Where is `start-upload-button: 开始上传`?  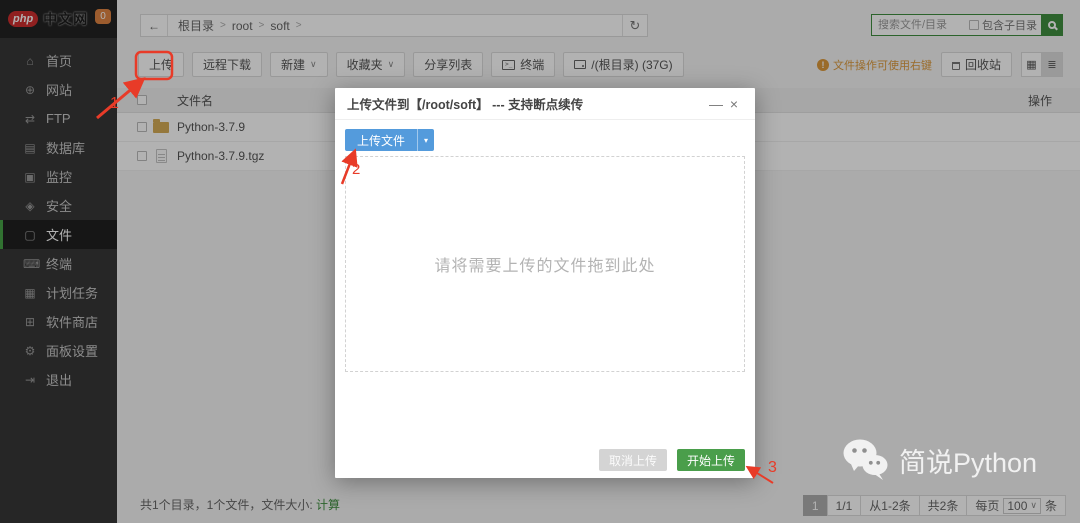 start-upload-button: 开始上传 is located at coordinates (710, 460).